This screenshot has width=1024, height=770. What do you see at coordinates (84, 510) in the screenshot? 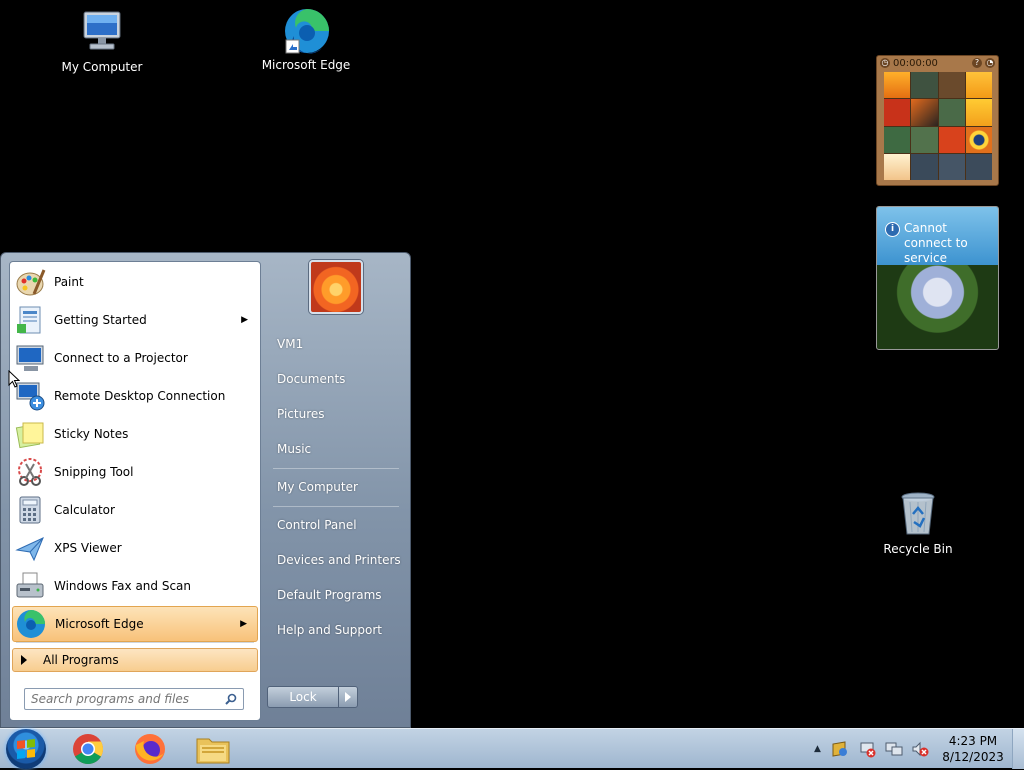
I see `program-label: Calculator` at bounding box center [84, 510].